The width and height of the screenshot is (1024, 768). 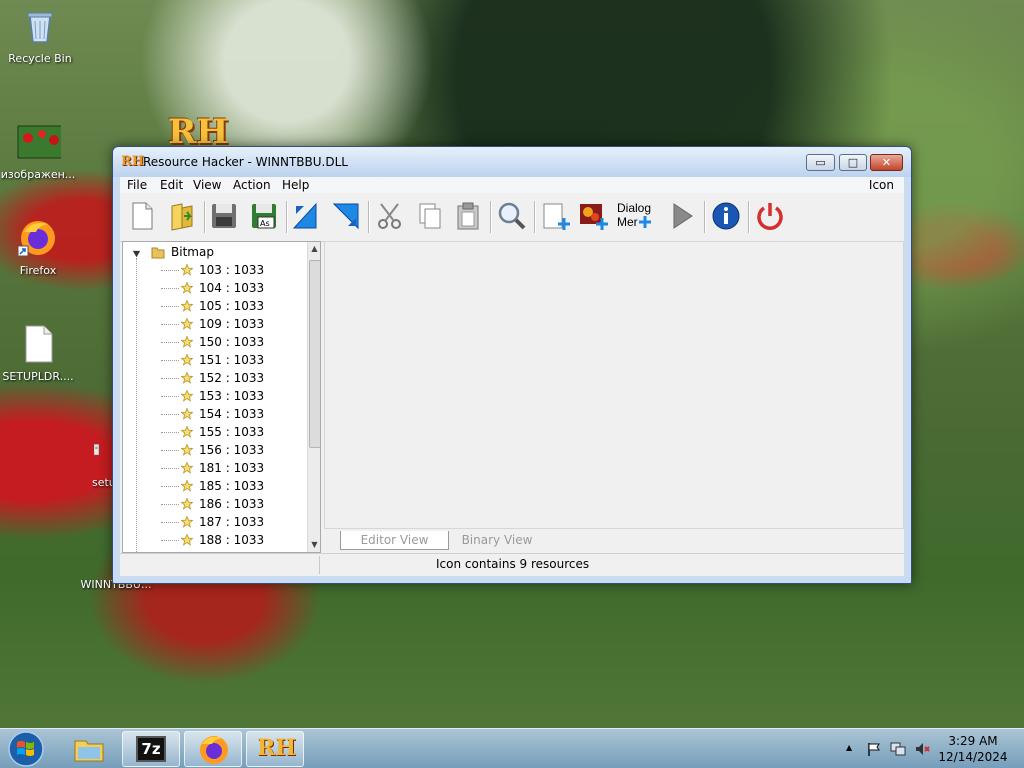 I want to click on toolbar: As Dialog Mer, so click(x=512, y=218).